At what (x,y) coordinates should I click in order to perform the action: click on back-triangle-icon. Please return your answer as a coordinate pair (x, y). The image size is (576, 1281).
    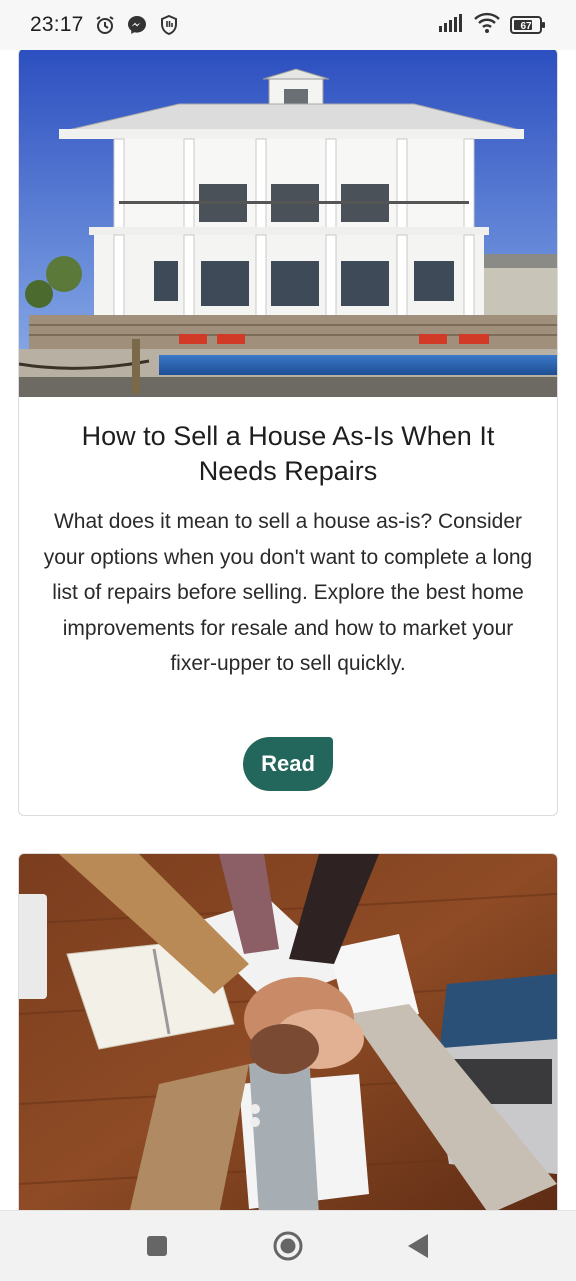
    Looking at the image, I should click on (418, 1246).